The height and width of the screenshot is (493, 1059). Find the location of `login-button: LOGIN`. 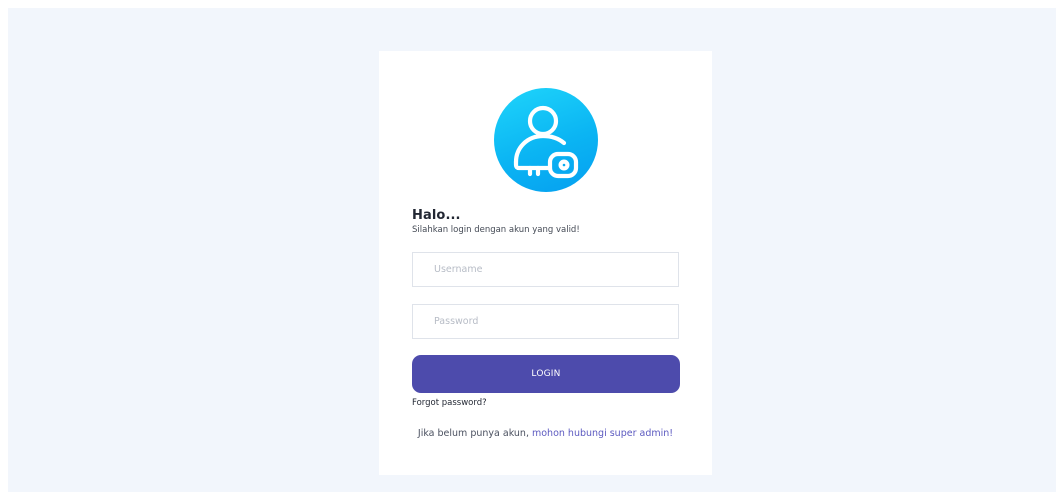

login-button: LOGIN is located at coordinates (546, 374).